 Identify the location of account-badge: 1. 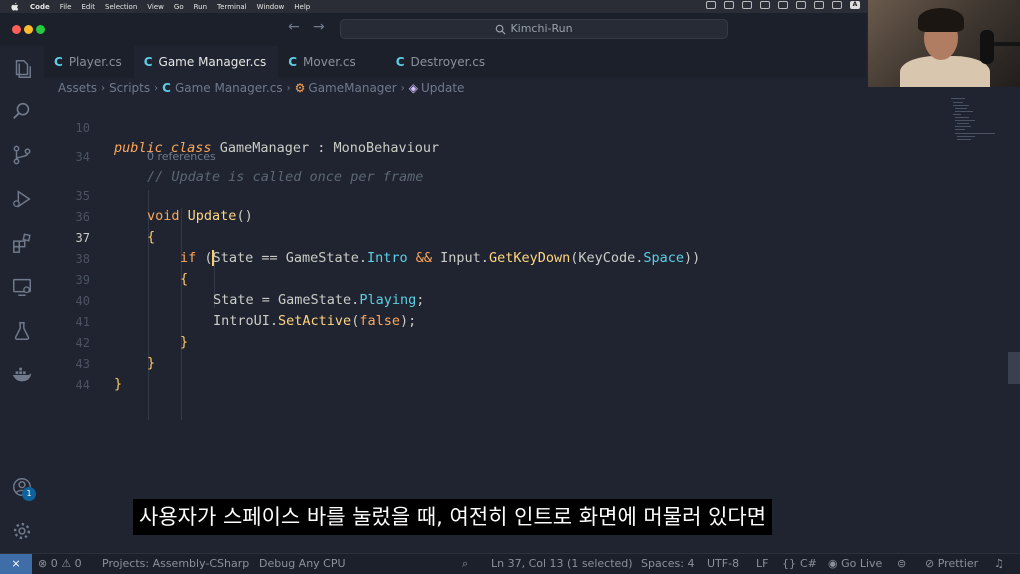
(29, 494).